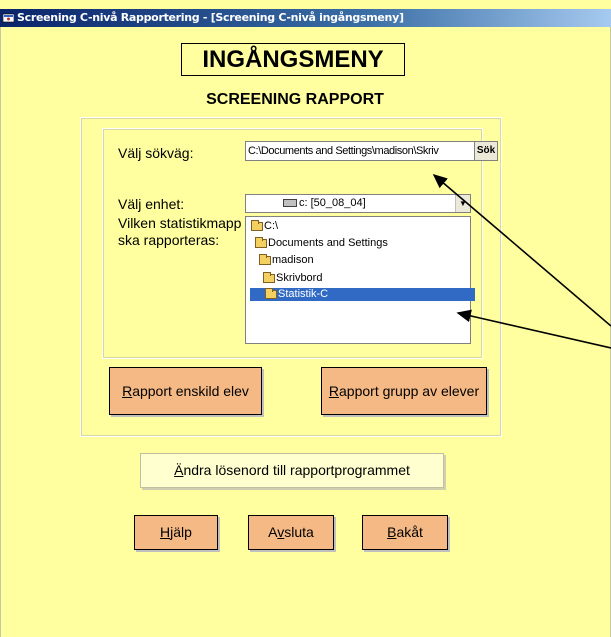  I want to click on back-button: Bakåt, so click(405, 532).